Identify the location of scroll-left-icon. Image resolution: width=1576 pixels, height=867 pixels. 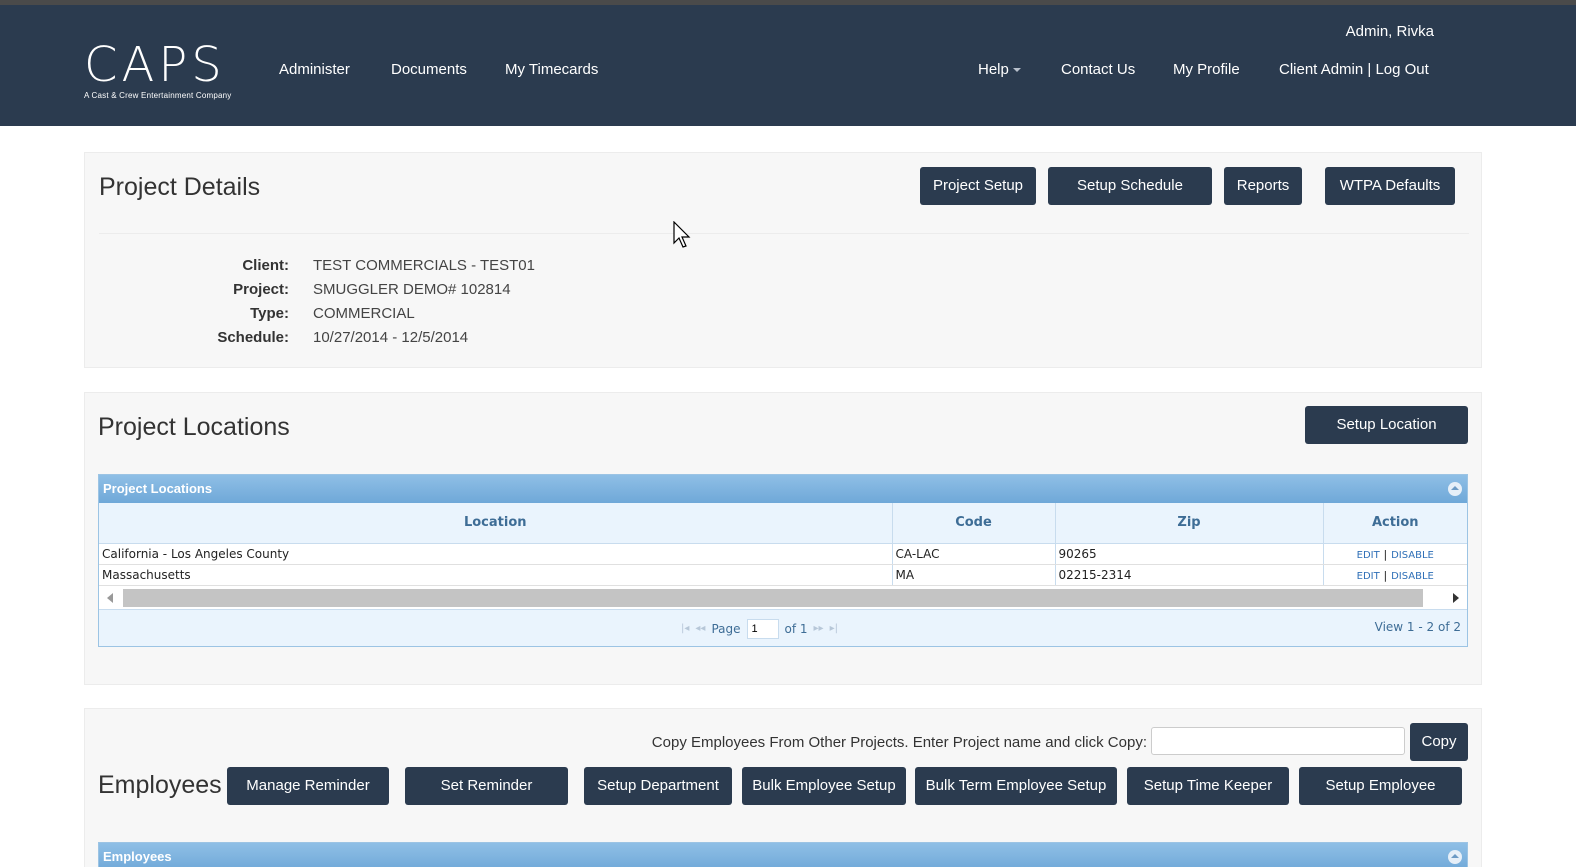
(110, 597).